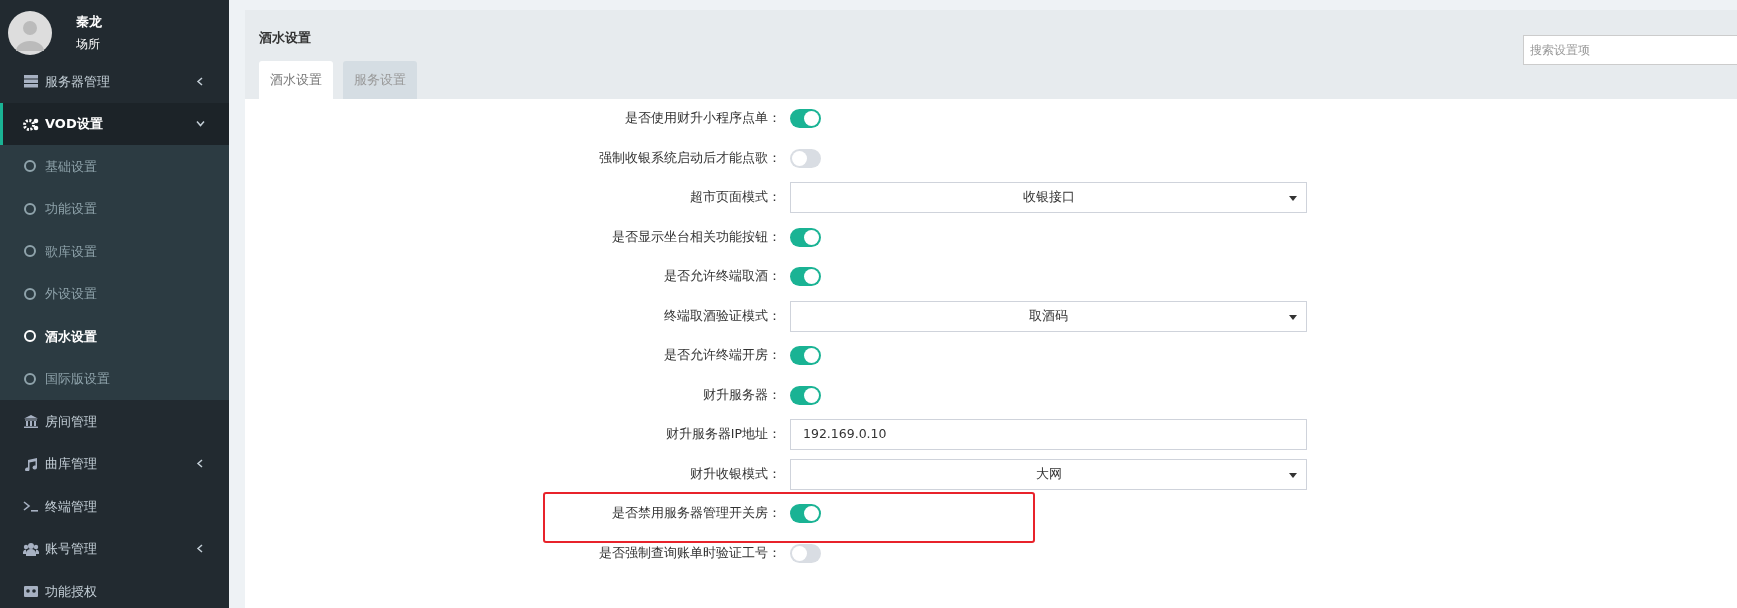 Image resolution: width=1737 pixels, height=608 pixels. What do you see at coordinates (285, 38) in the screenshot?
I see `panel-title: 酒水设置` at bounding box center [285, 38].